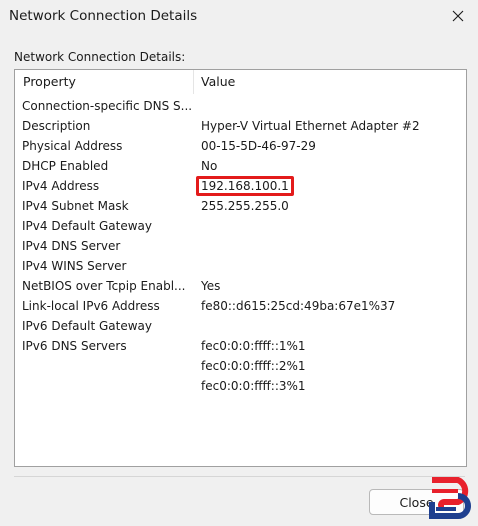  What do you see at coordinates (239, 16) in the screenshot?
I see `title-bar: Network Connection Details` at bounding box center [239, 16].